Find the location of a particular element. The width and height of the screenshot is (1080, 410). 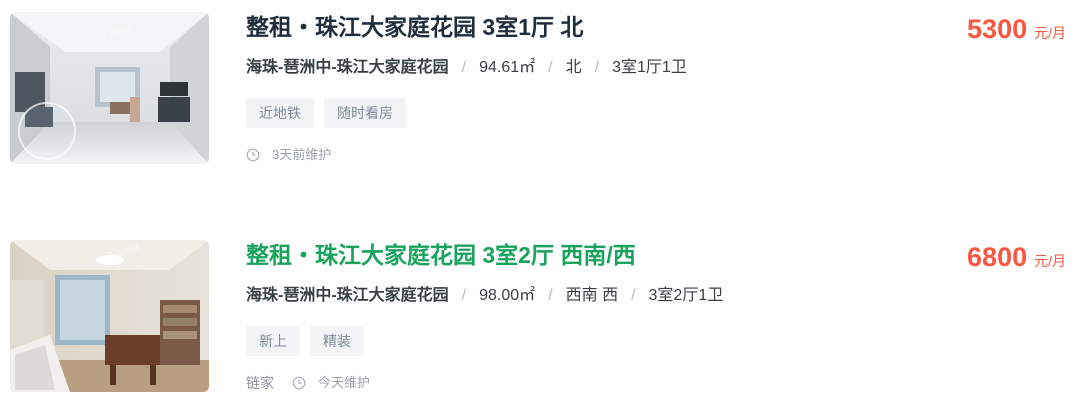

tag-list: 新上 精装 is located at coordinates (310, 341).